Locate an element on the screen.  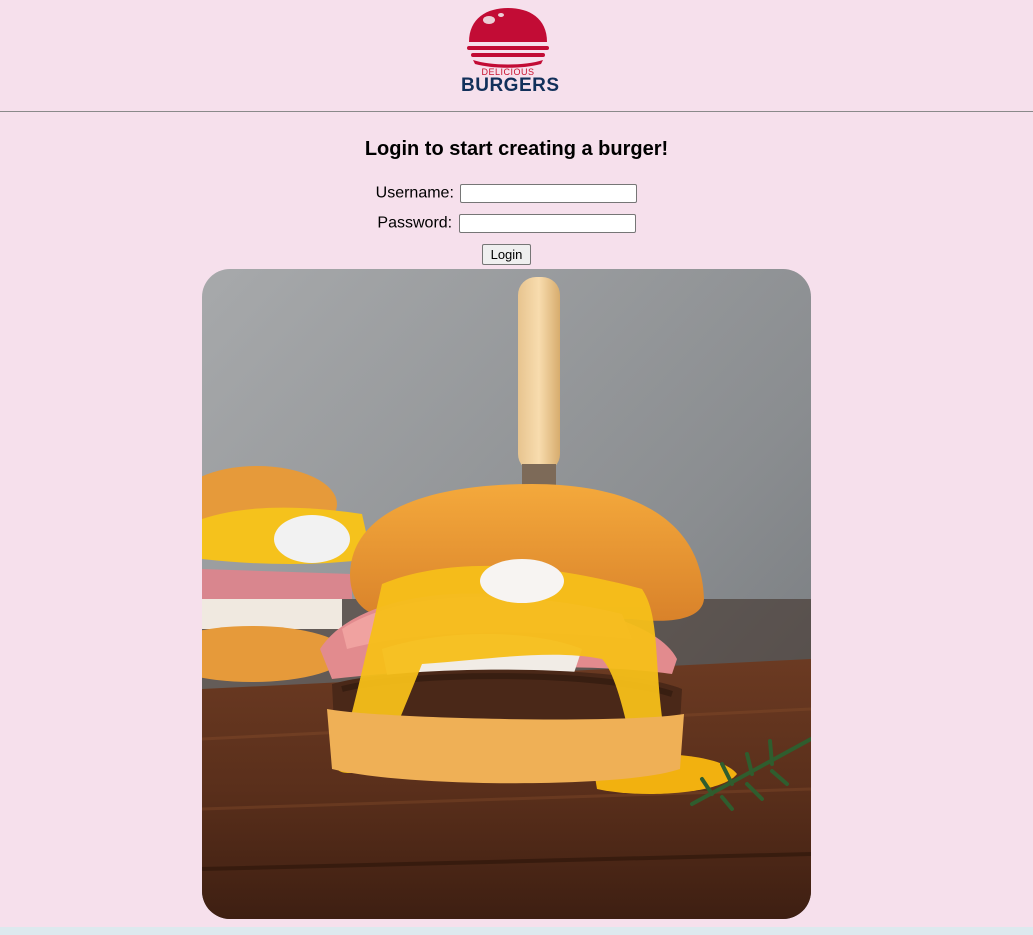
username-row: Username: is located at coordinates (506, 193).